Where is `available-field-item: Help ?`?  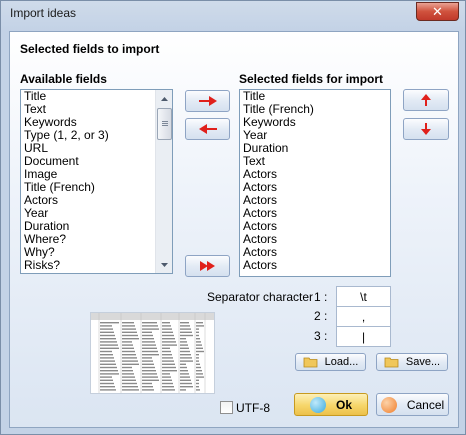 available-field-item: Help ? is located at coordinates (96, 273).